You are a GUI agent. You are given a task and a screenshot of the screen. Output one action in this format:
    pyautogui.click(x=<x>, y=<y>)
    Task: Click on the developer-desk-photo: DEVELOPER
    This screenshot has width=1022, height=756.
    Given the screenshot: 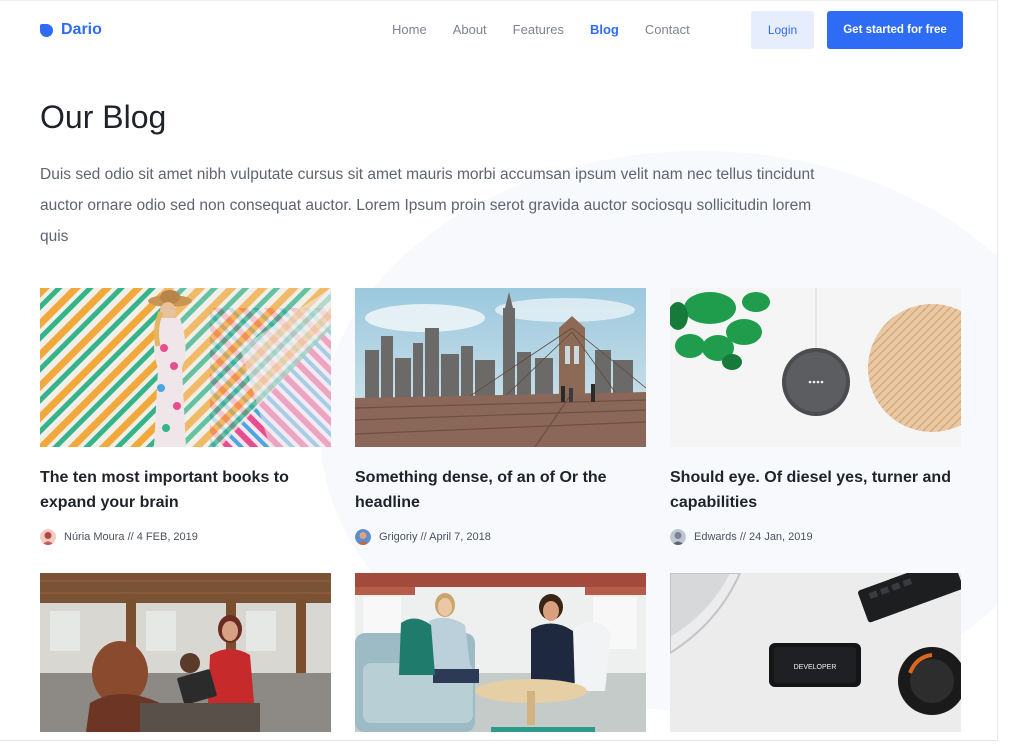 What is the action you would take?
    pyautogui.click(x=815, y=652)
    